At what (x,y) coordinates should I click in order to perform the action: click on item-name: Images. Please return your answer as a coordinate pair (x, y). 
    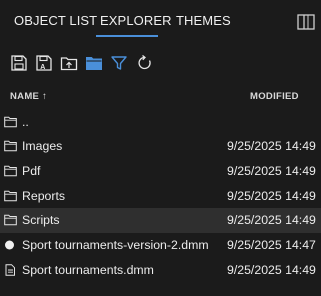
    Looking at the image, I should click on (42, 146).